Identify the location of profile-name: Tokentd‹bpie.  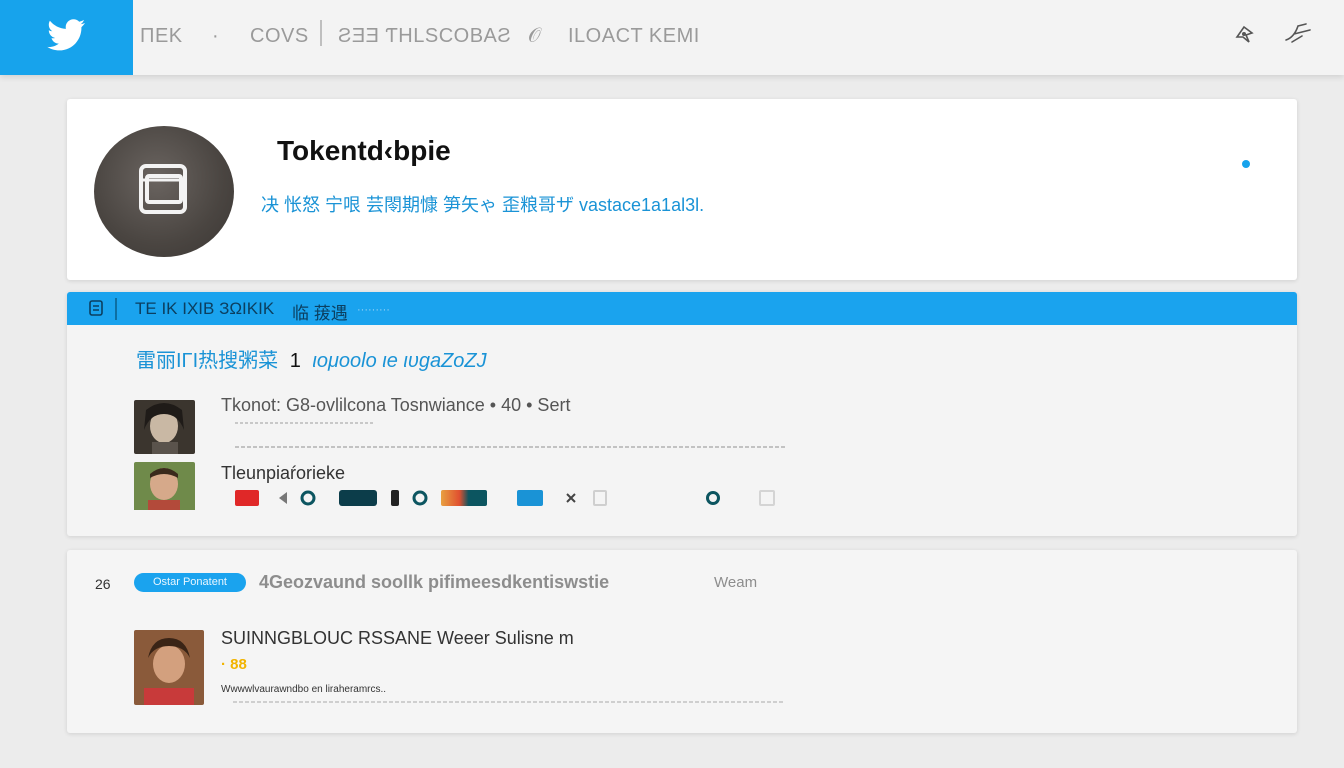
(364, 150).